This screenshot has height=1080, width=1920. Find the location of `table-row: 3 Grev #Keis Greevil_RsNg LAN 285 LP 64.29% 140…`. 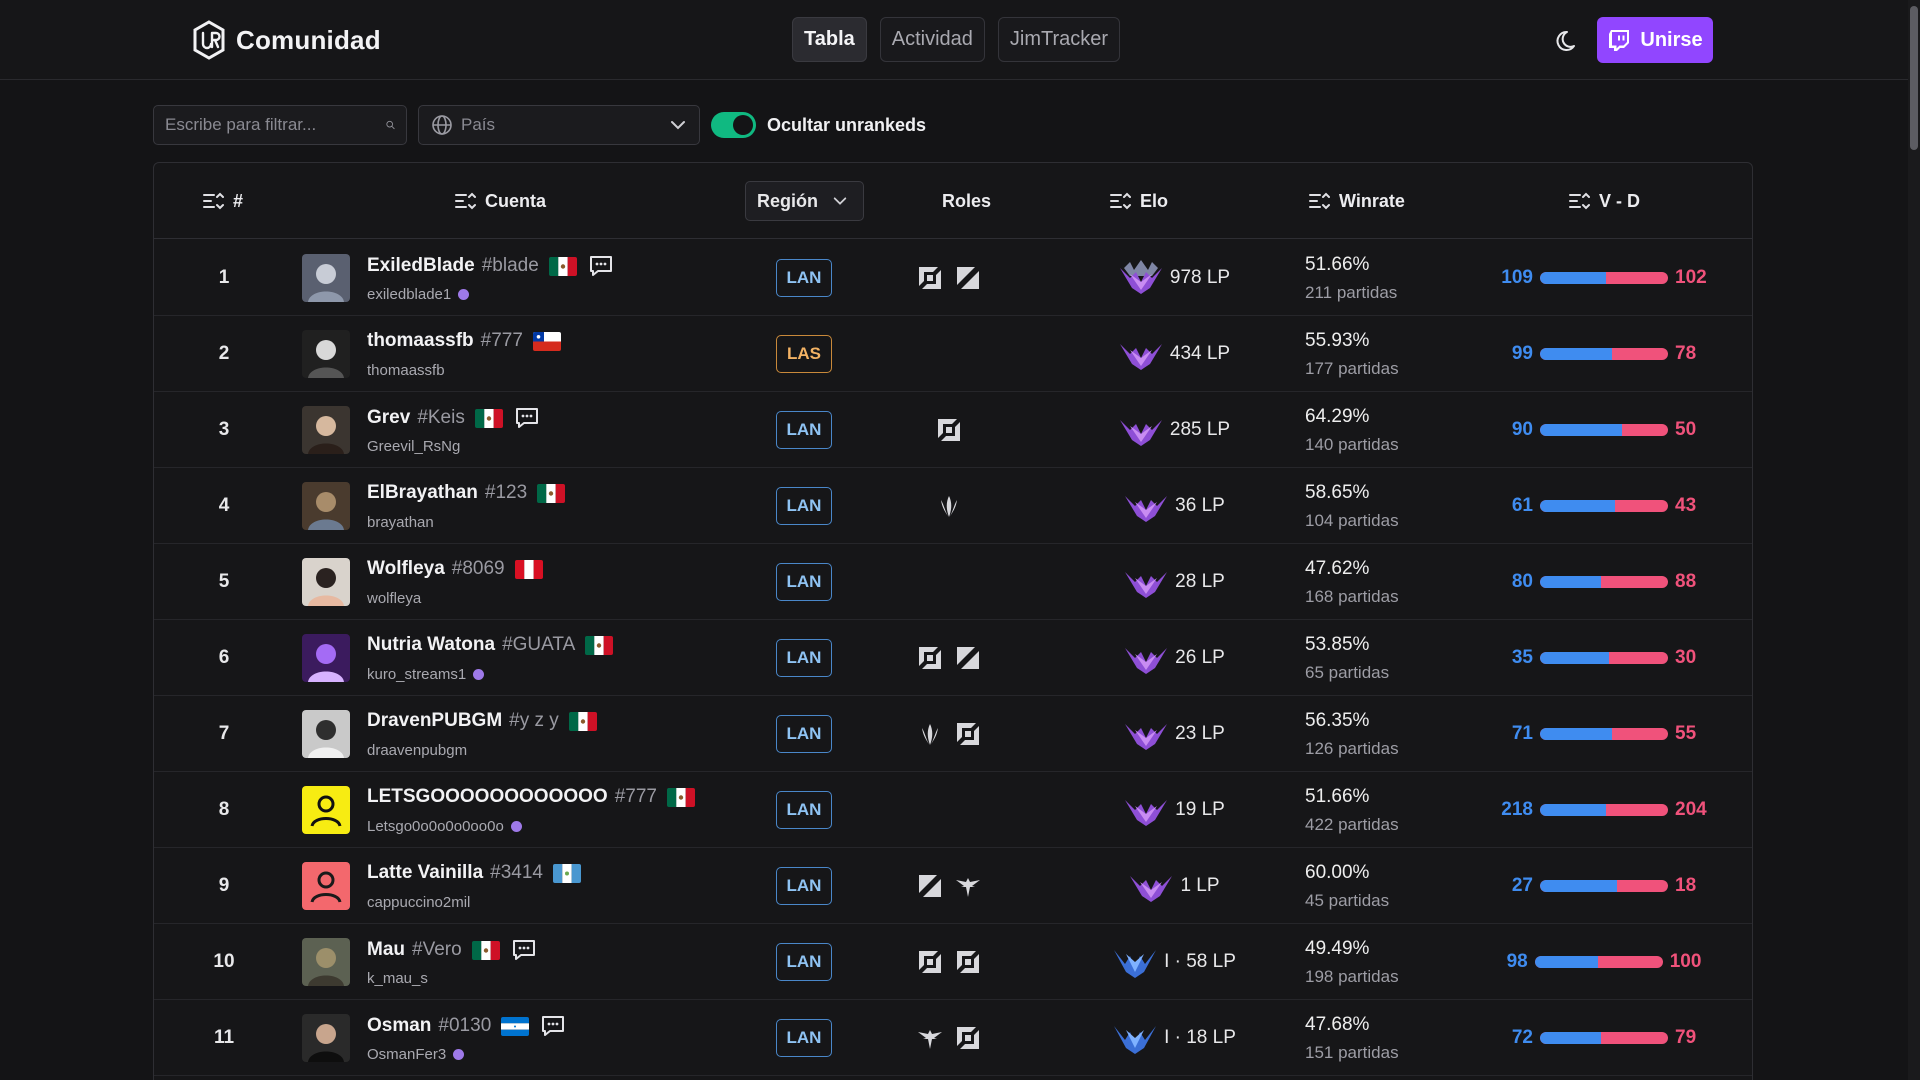

table-row: 3 Grev #Keis Greevil_RsNg LAN 285 LP 64.29% 140… is located at coordinates (953, 430).